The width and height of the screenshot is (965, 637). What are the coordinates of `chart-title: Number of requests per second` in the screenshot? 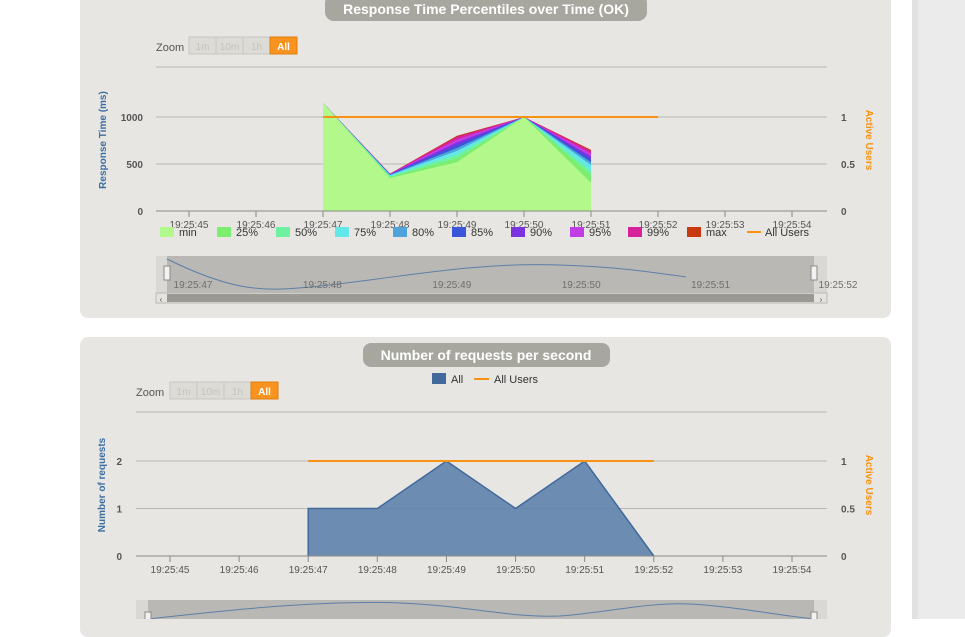 It's located at (486, 355).